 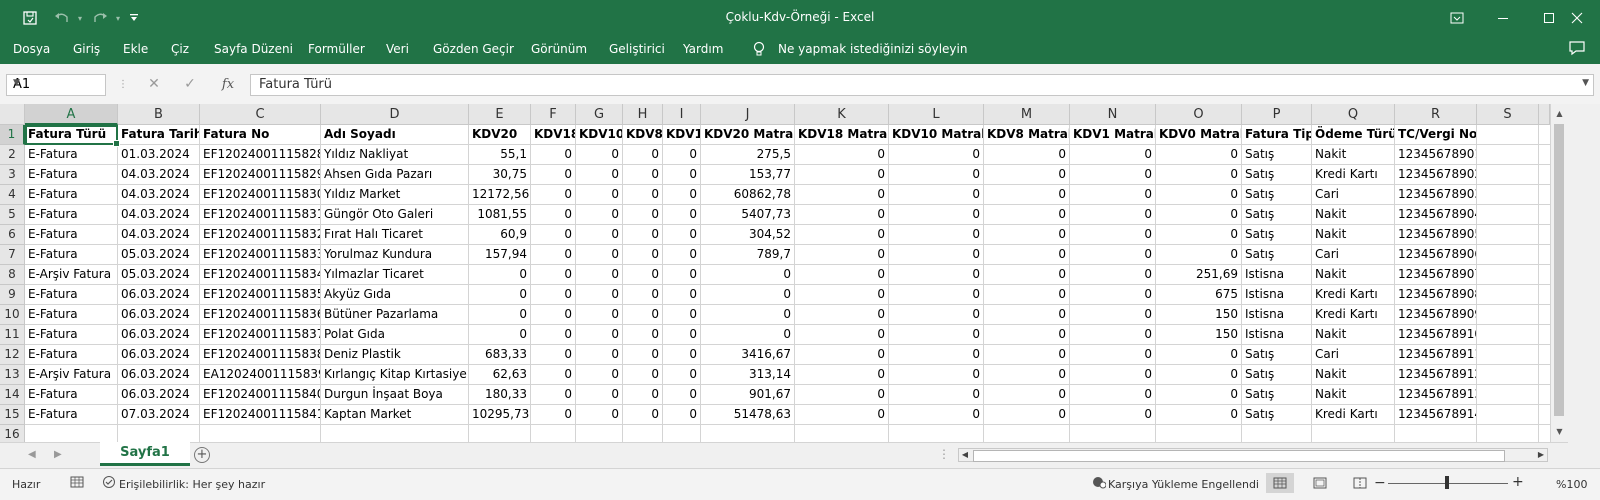 What do you see at coordinates (1353, 195) in the screenshot?
I see `cell: Cari` at bounding box center [1353, 195].